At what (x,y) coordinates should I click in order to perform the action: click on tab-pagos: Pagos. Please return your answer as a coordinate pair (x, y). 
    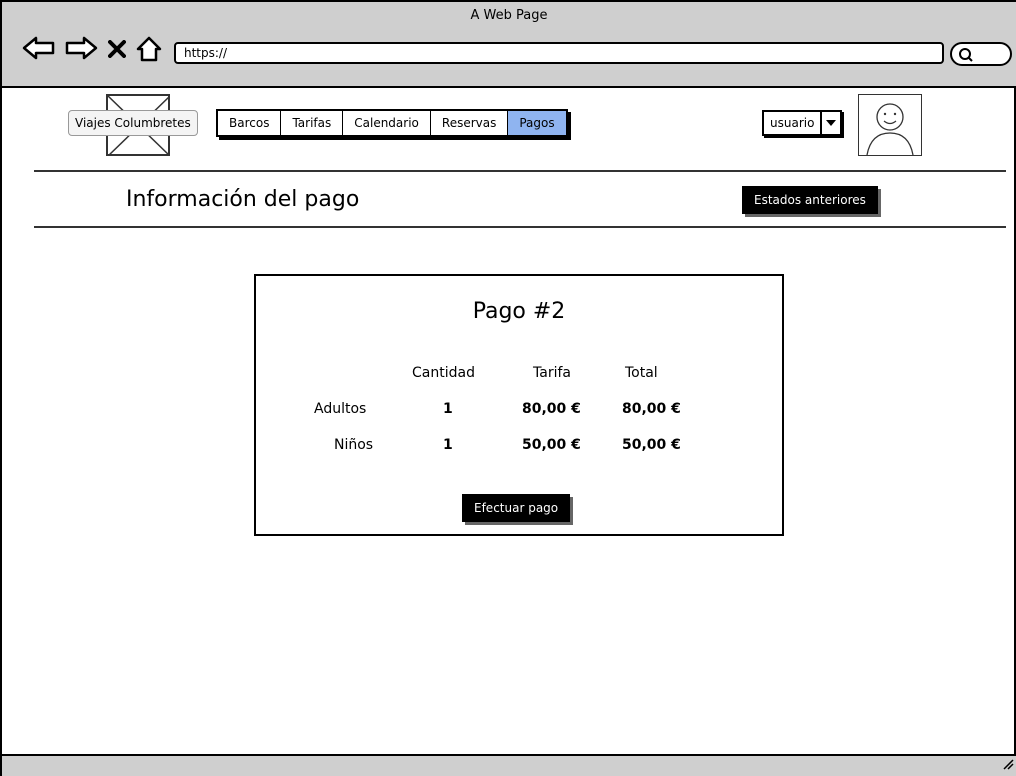
    Looking at the image, I should click on (537, 123).